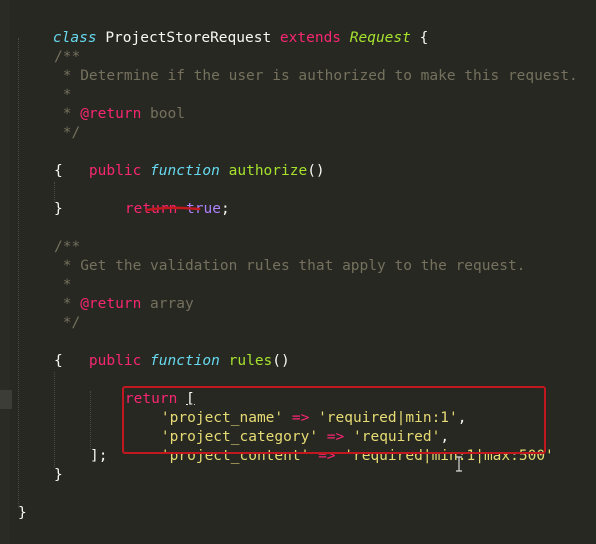 Image resolution: width=596 pixels, height=544 pixels. What do you see at coordinates (334, 420) in the screenshot?
I see `annotation-highlight-box` at bounding box center [334, 420].